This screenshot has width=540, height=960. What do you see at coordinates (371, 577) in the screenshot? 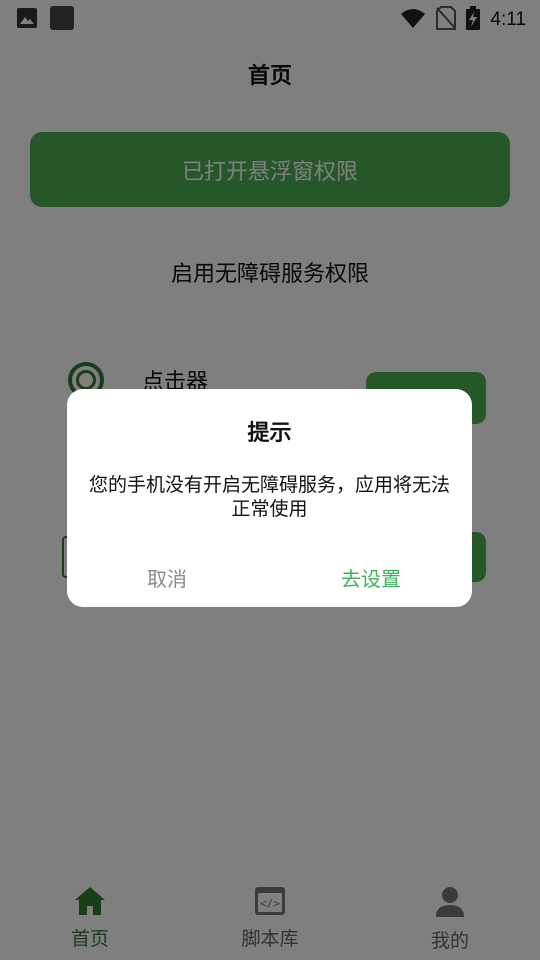
I see `go-to-settings-button: 去设置` at bounding box center [371, 577].